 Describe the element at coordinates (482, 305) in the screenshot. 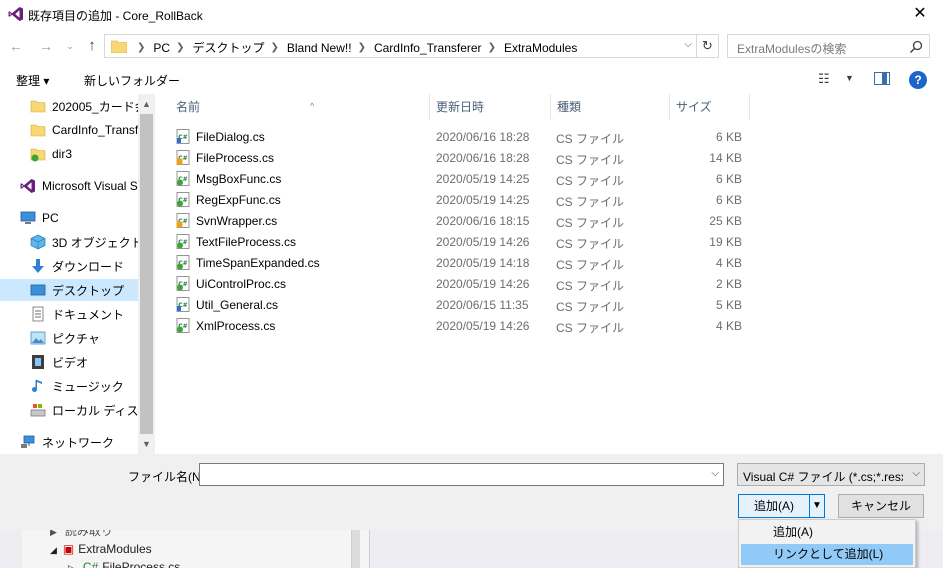

I see `file-date: 2020/06/15 11:35` at that location.